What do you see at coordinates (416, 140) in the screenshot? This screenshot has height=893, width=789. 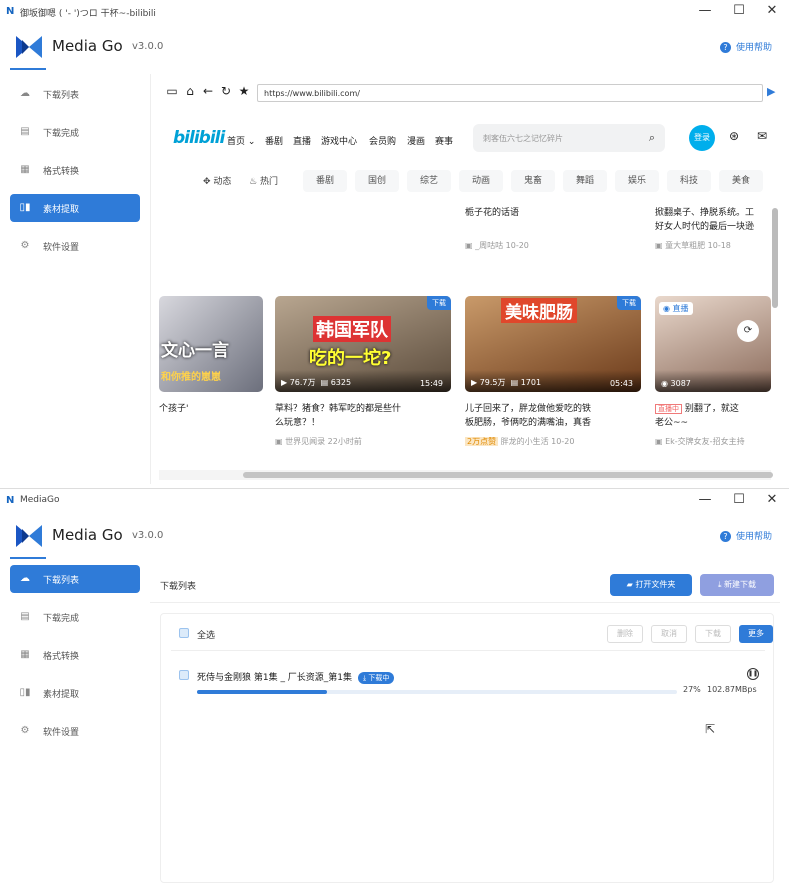 I see `bili-nav-manga: 漫画` at bounding box center [416, 140].